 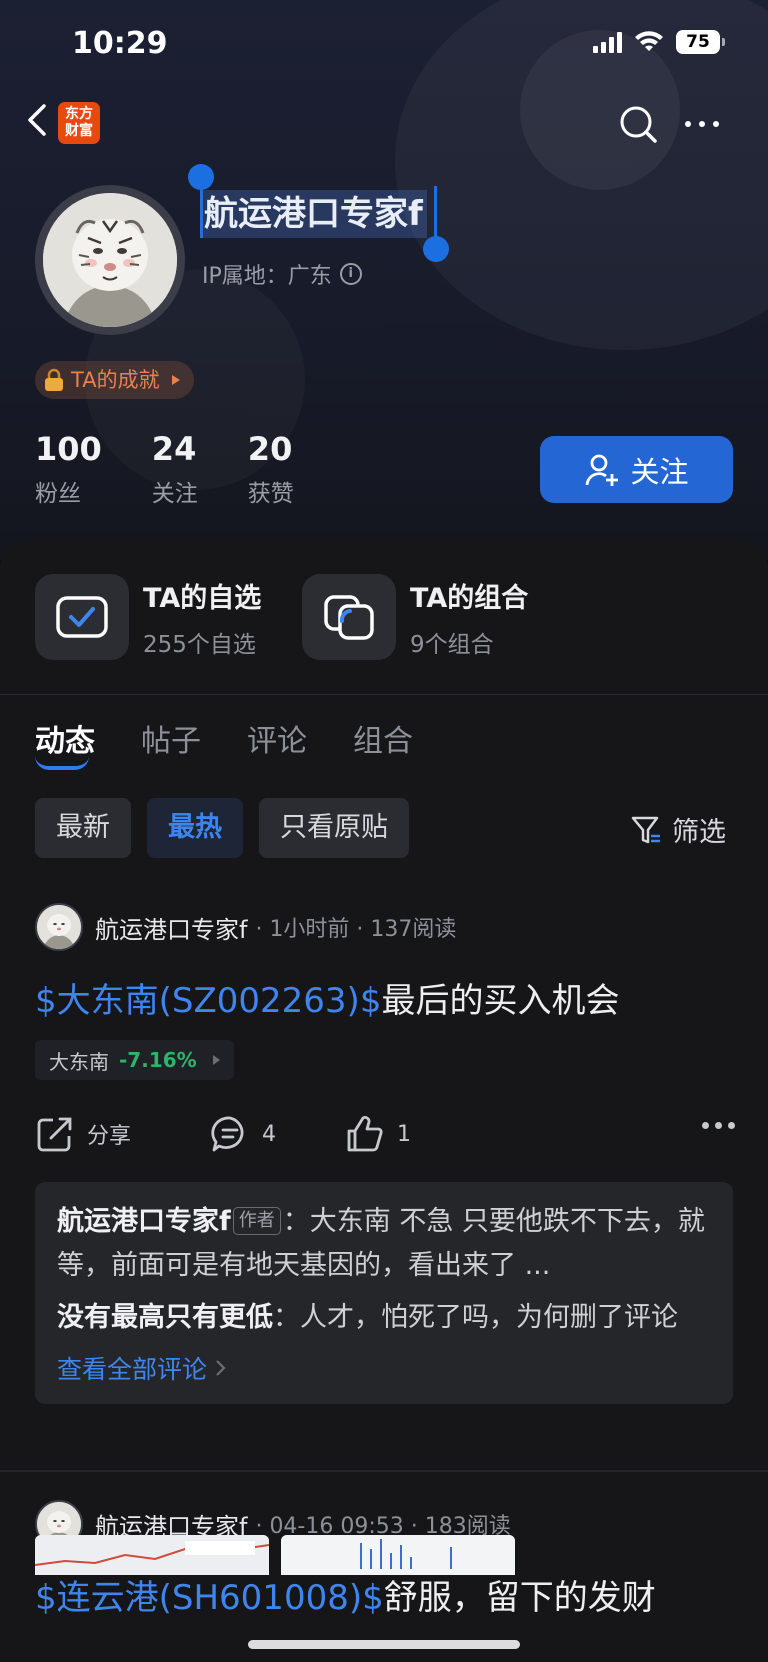 What do you see at coordinates (607, 42) in the screenshot?
I see `cellular-signal-icon` at bounding box center [607, 42].